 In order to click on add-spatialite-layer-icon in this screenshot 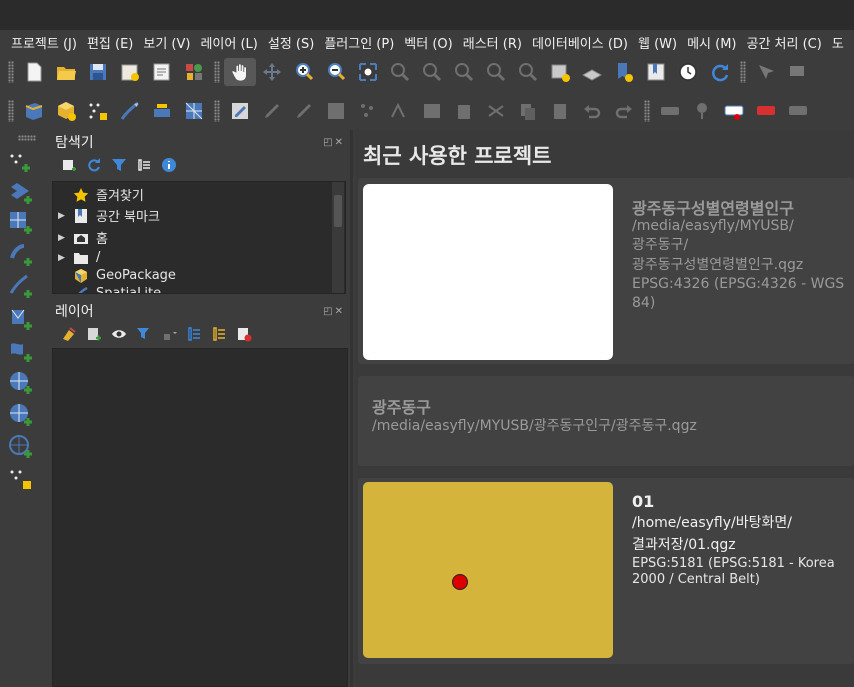, I will do `click(21, 255)`.